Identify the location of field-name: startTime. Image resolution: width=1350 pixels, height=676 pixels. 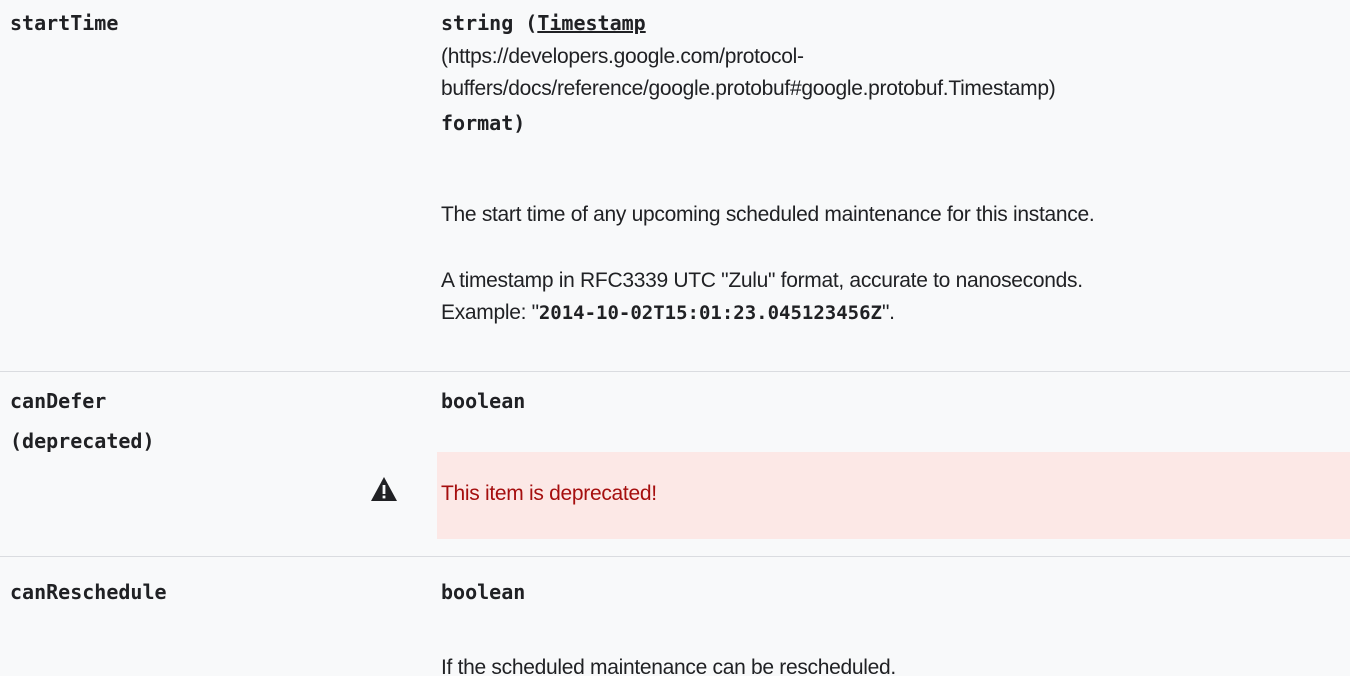
(64, 23).